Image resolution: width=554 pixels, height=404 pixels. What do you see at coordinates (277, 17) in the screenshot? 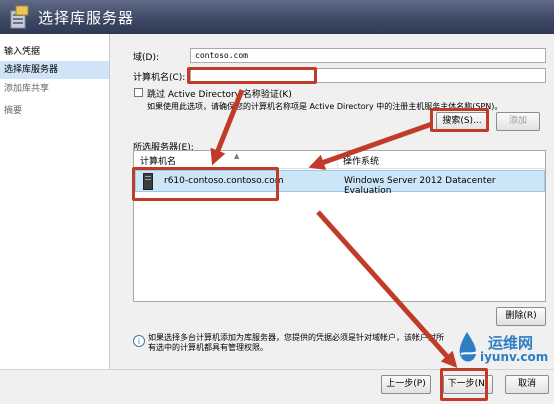
I see `title-bar: 选择库服务器` at bounding box center [277, 17].